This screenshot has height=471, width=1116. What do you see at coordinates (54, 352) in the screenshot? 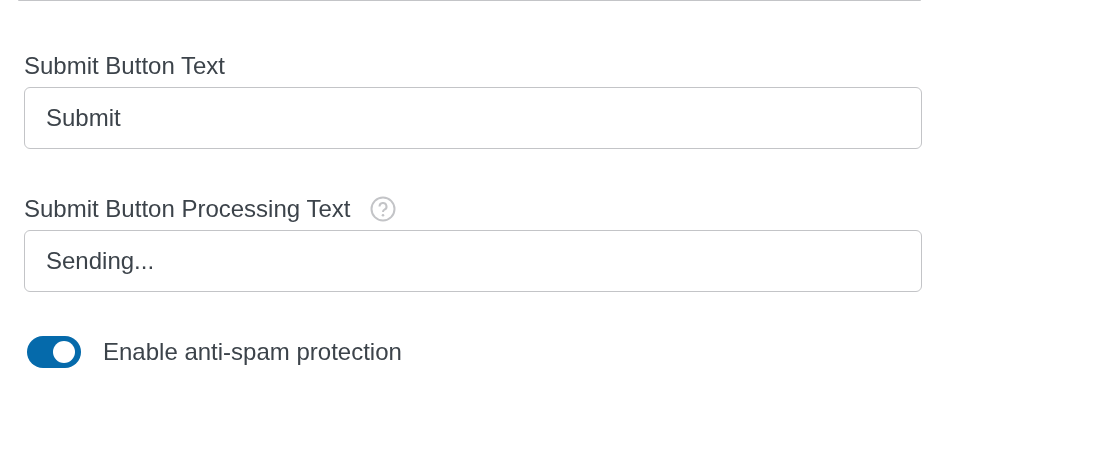
I see `toggle-switch` at bounding box center [54, 352].